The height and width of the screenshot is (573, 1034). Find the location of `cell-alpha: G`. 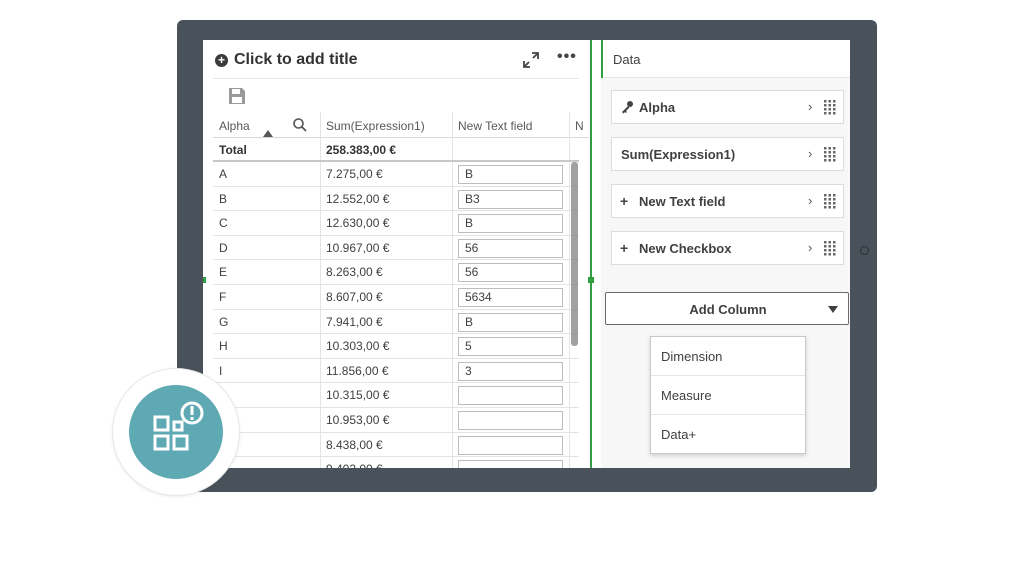

cell-alpha: G is located at coordinates (224, 321).